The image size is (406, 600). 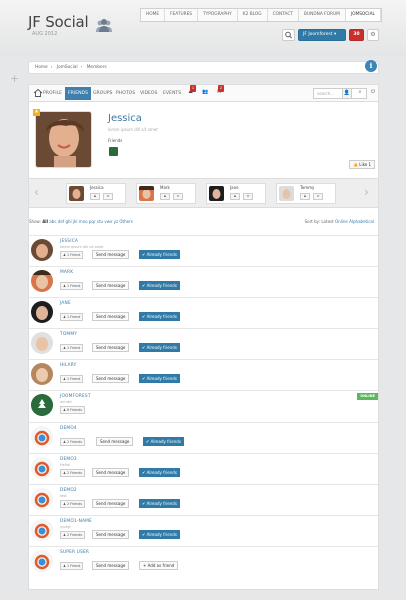 What do you see at coordinates (68, 490) in the screenshot?
I see `member-name: DEMO2` at bounding box center [68, 490].